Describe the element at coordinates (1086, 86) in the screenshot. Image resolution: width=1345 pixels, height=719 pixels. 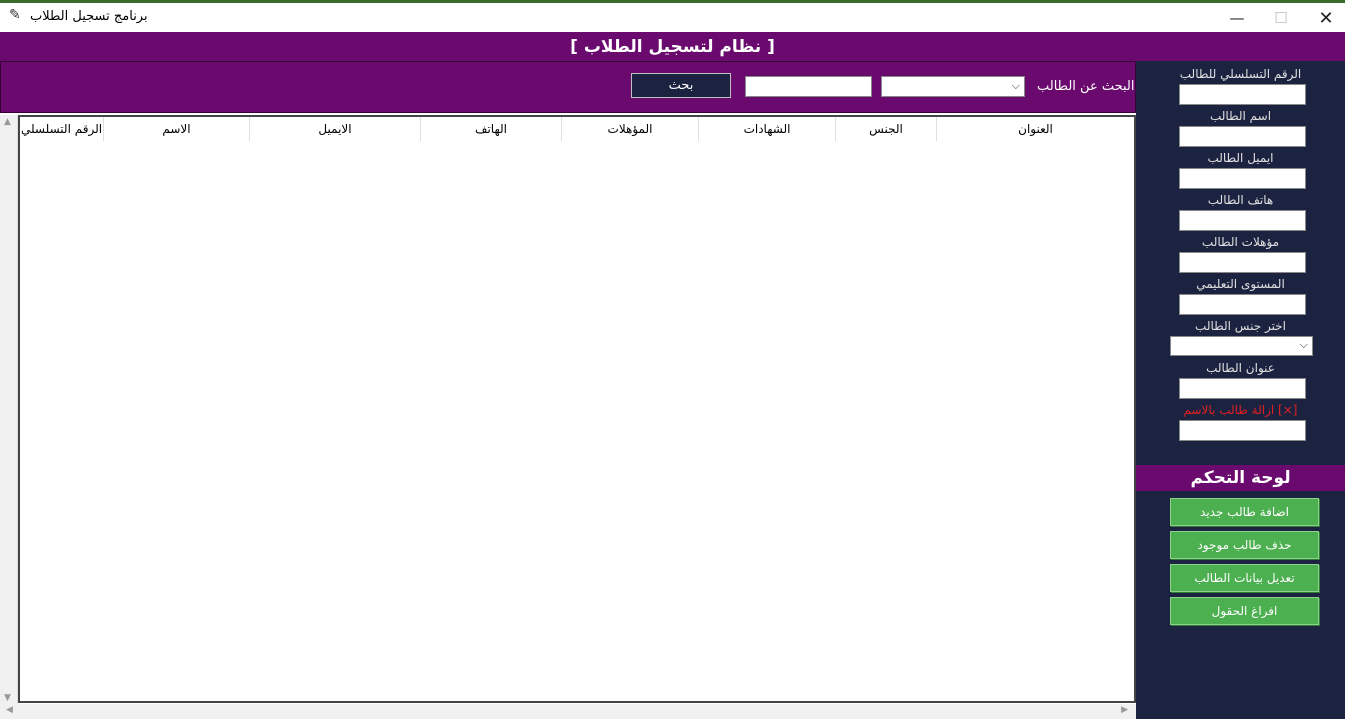
I see `search-label: البحث عن الطالب` at that location.